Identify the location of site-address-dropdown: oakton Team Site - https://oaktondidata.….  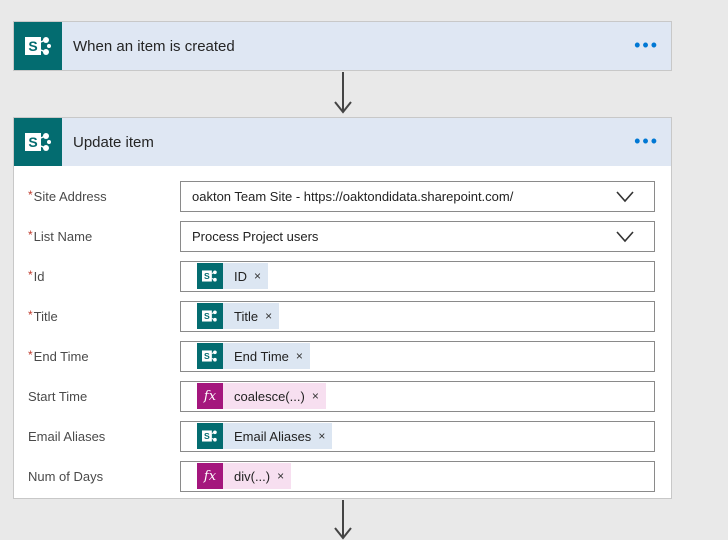
(417, 196).